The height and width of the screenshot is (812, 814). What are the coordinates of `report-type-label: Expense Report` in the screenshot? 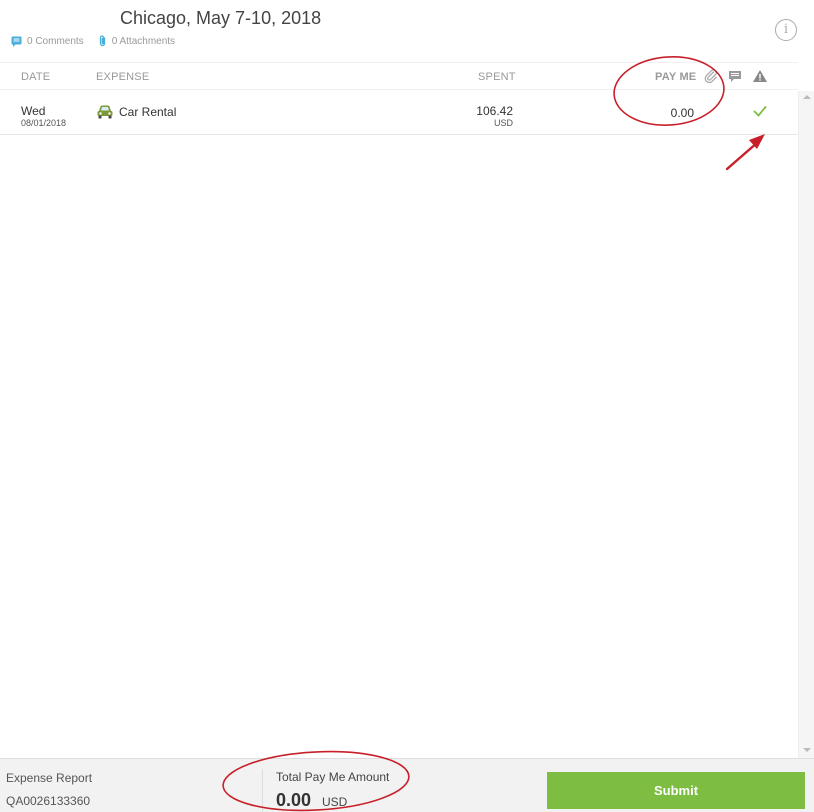 It's located at (49, 778).